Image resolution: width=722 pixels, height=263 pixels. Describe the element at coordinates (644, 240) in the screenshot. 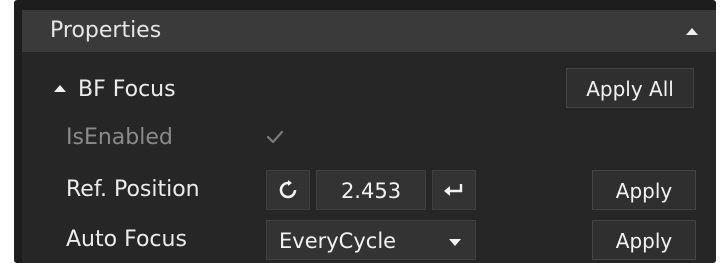

I see `auto-focus-apply-button: Apply` at that location.